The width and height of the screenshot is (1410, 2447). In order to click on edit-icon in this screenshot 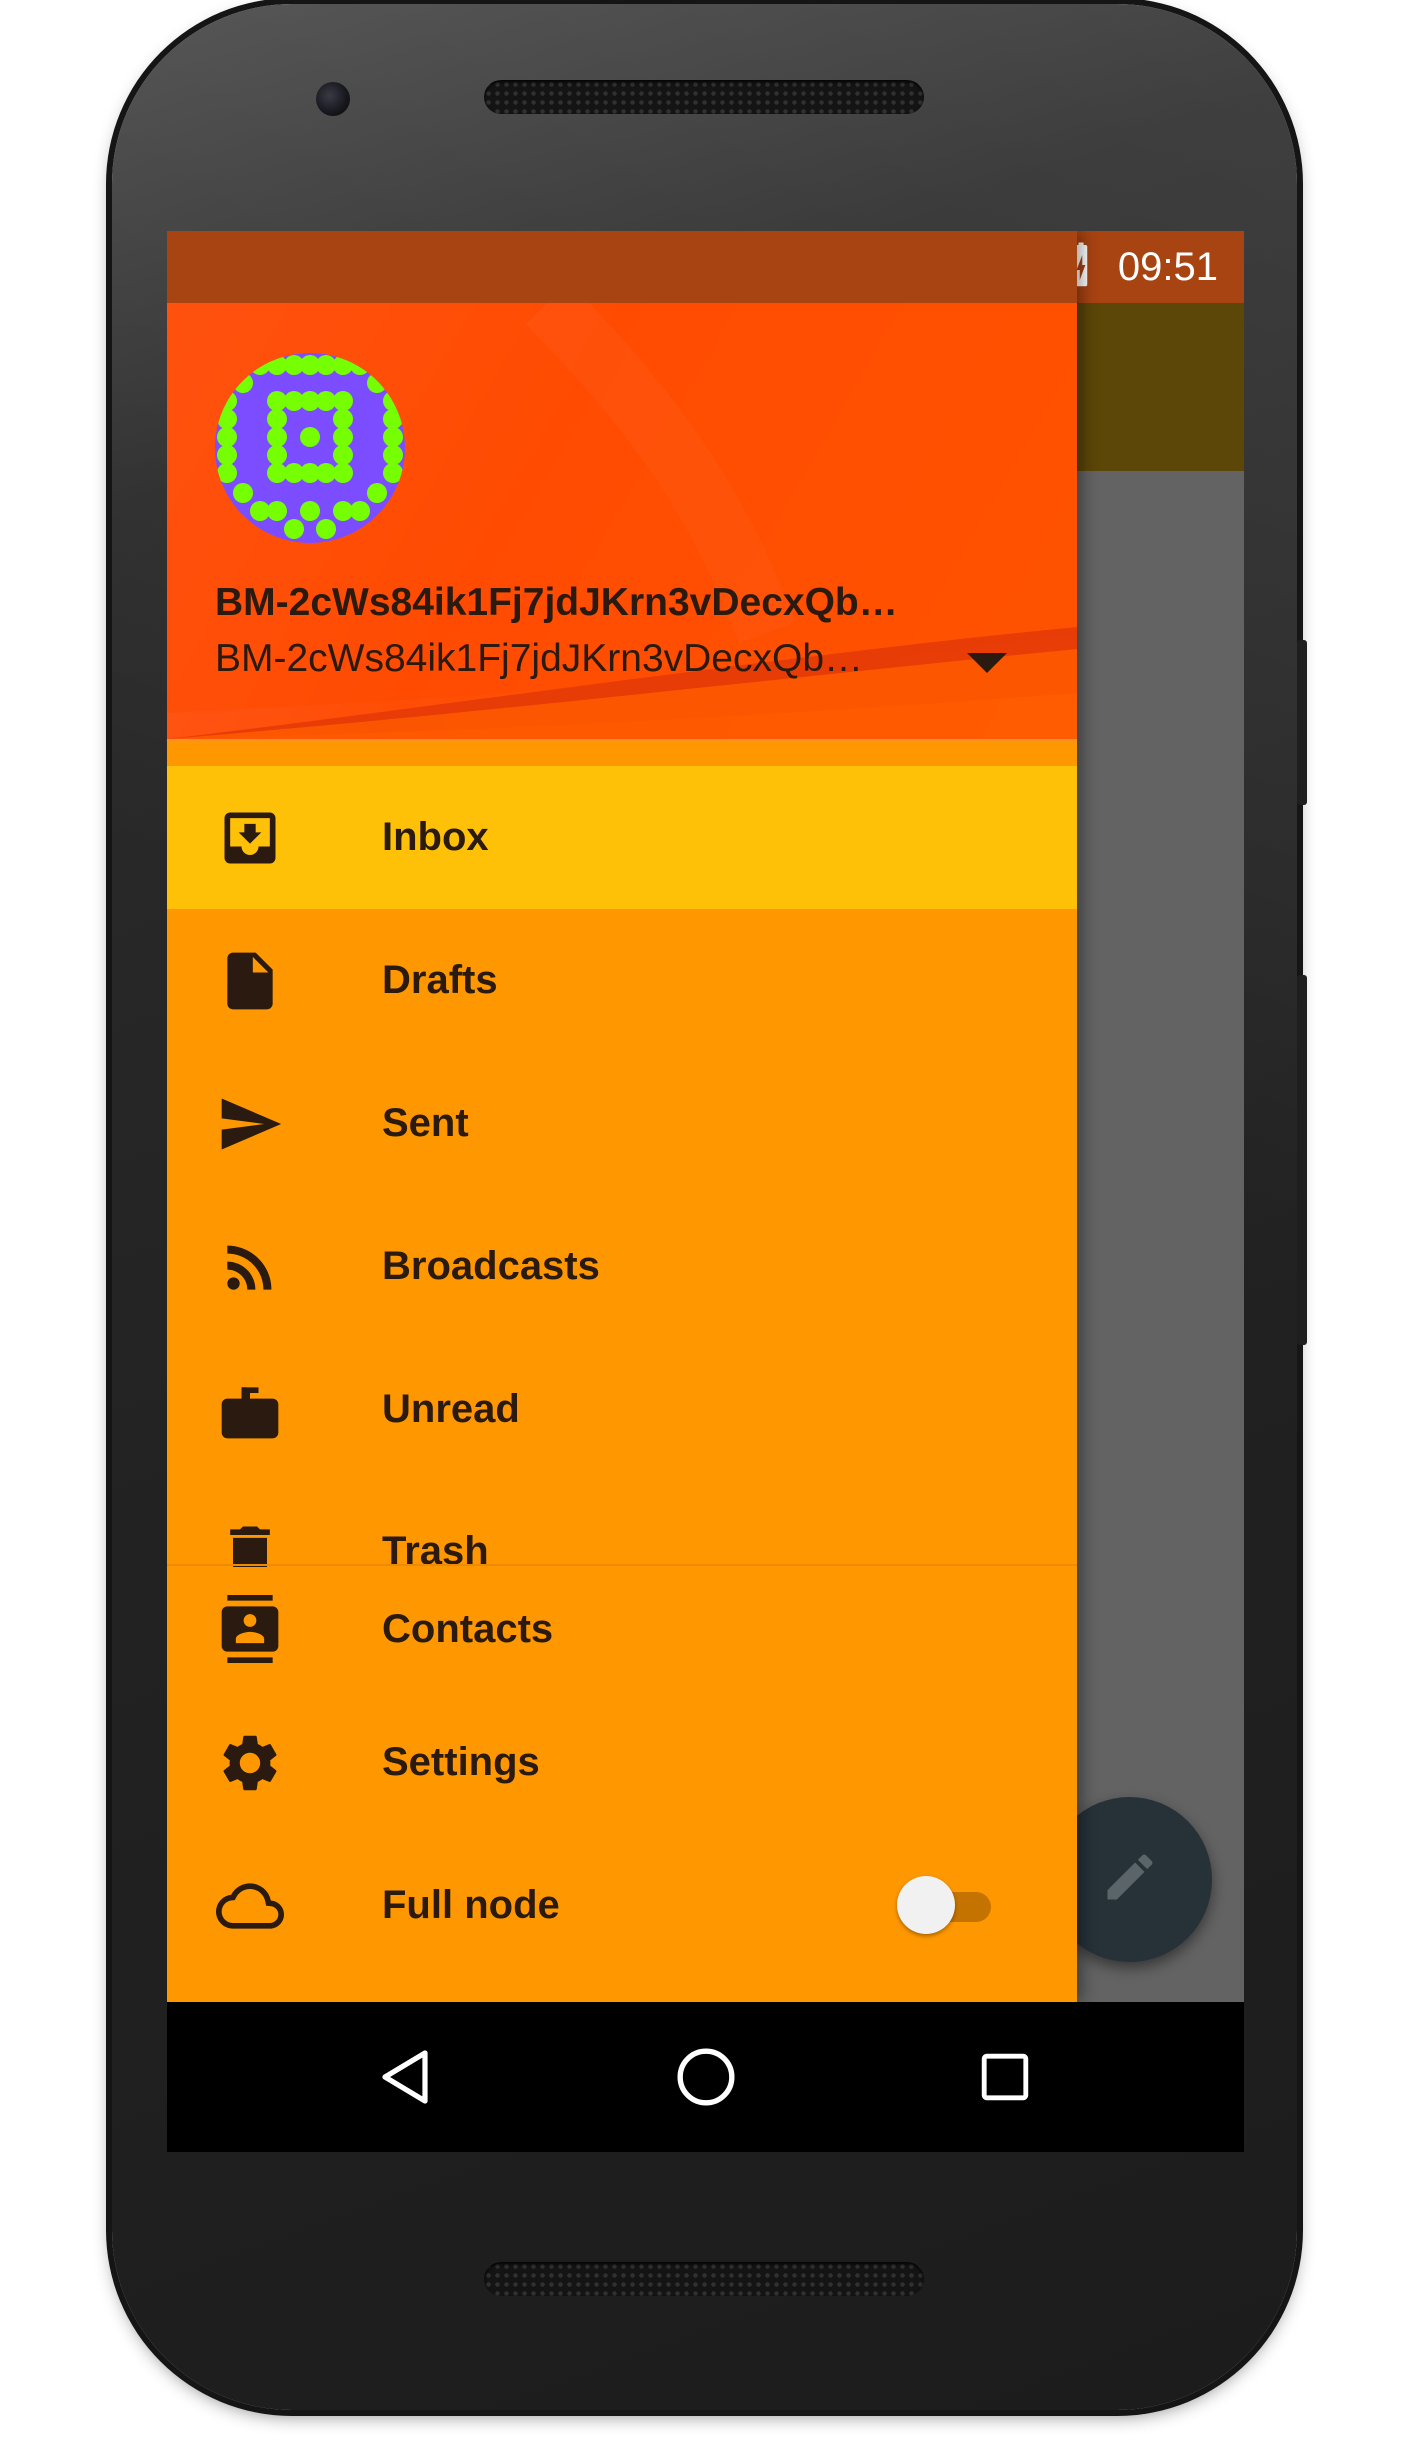, I will do `click(1130, 1879)`.